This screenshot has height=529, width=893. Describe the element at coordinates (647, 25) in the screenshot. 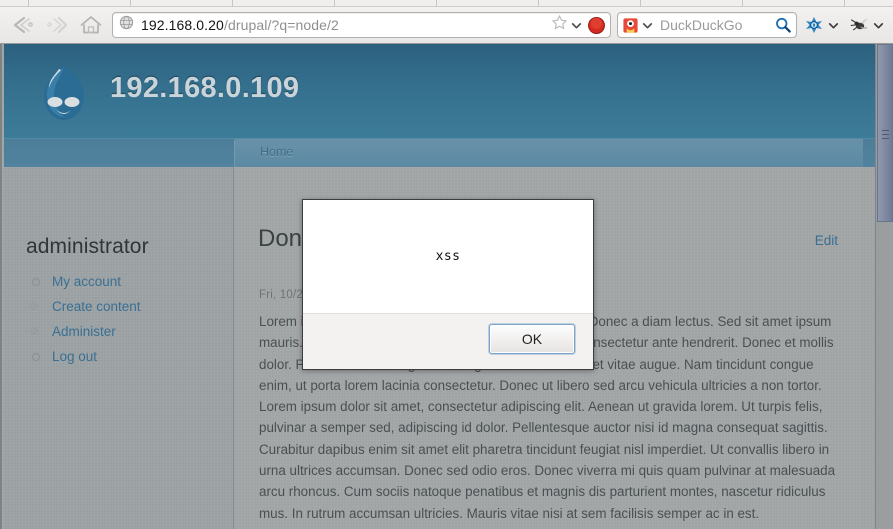

I see `search-engine-chevron-icon` at that location.